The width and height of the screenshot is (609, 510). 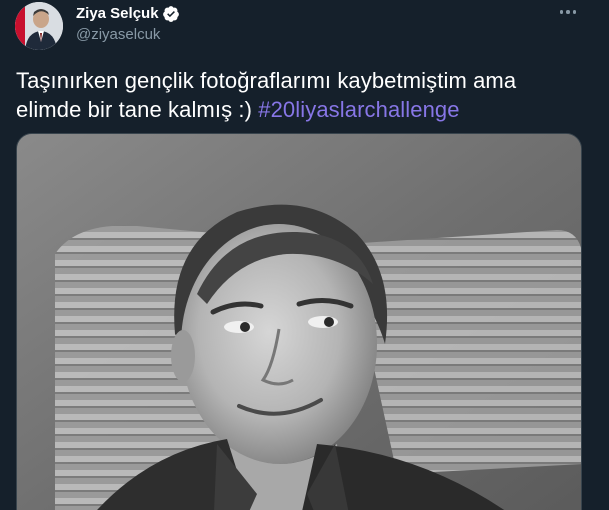 I want to click on name-row: Ziya Selçuk, so click(x=128, y=14).